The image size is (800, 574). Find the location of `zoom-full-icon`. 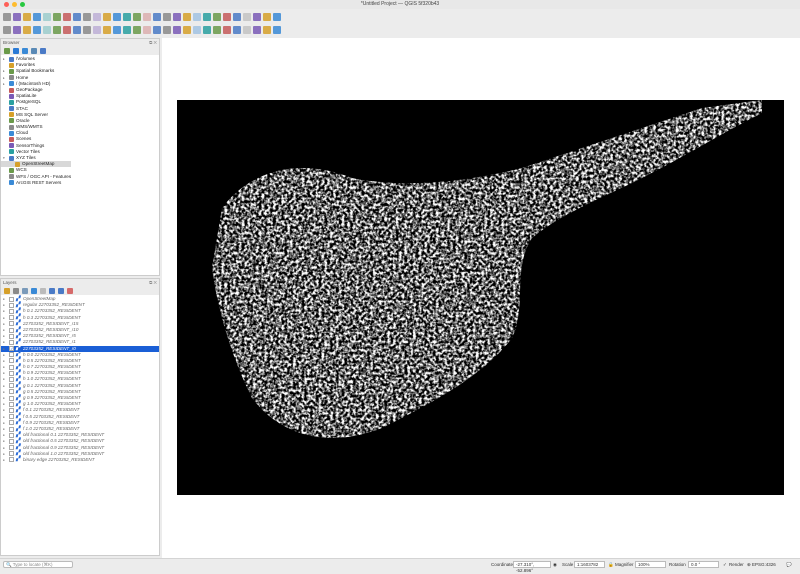

zoom-full-icon is located at coordinates (107, 17).